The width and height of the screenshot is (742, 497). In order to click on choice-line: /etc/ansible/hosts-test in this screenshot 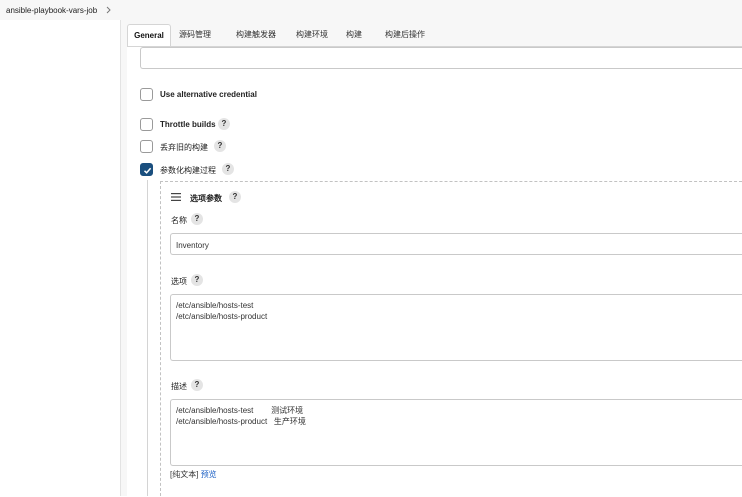, I will do `click(215, 305)`.